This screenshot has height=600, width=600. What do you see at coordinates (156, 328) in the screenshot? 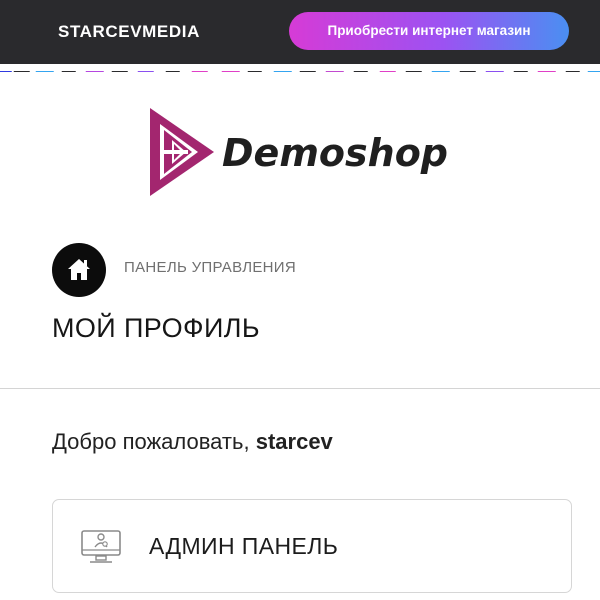
I see `page-title: МОЙ ПРОФИЛЬ` at bounding box center [156, 328].